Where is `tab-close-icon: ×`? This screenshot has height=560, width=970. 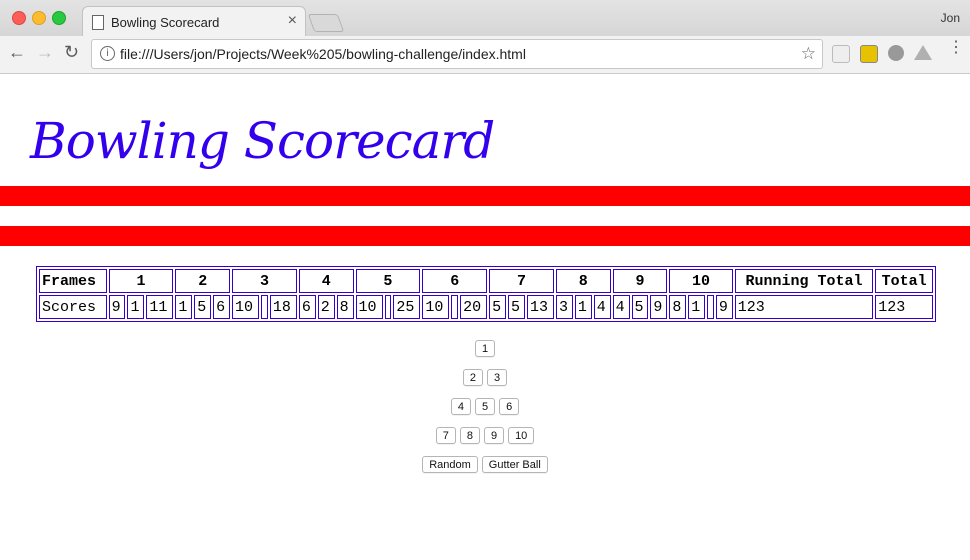
tab-close-icon: × is located at coordinates (292, 21).